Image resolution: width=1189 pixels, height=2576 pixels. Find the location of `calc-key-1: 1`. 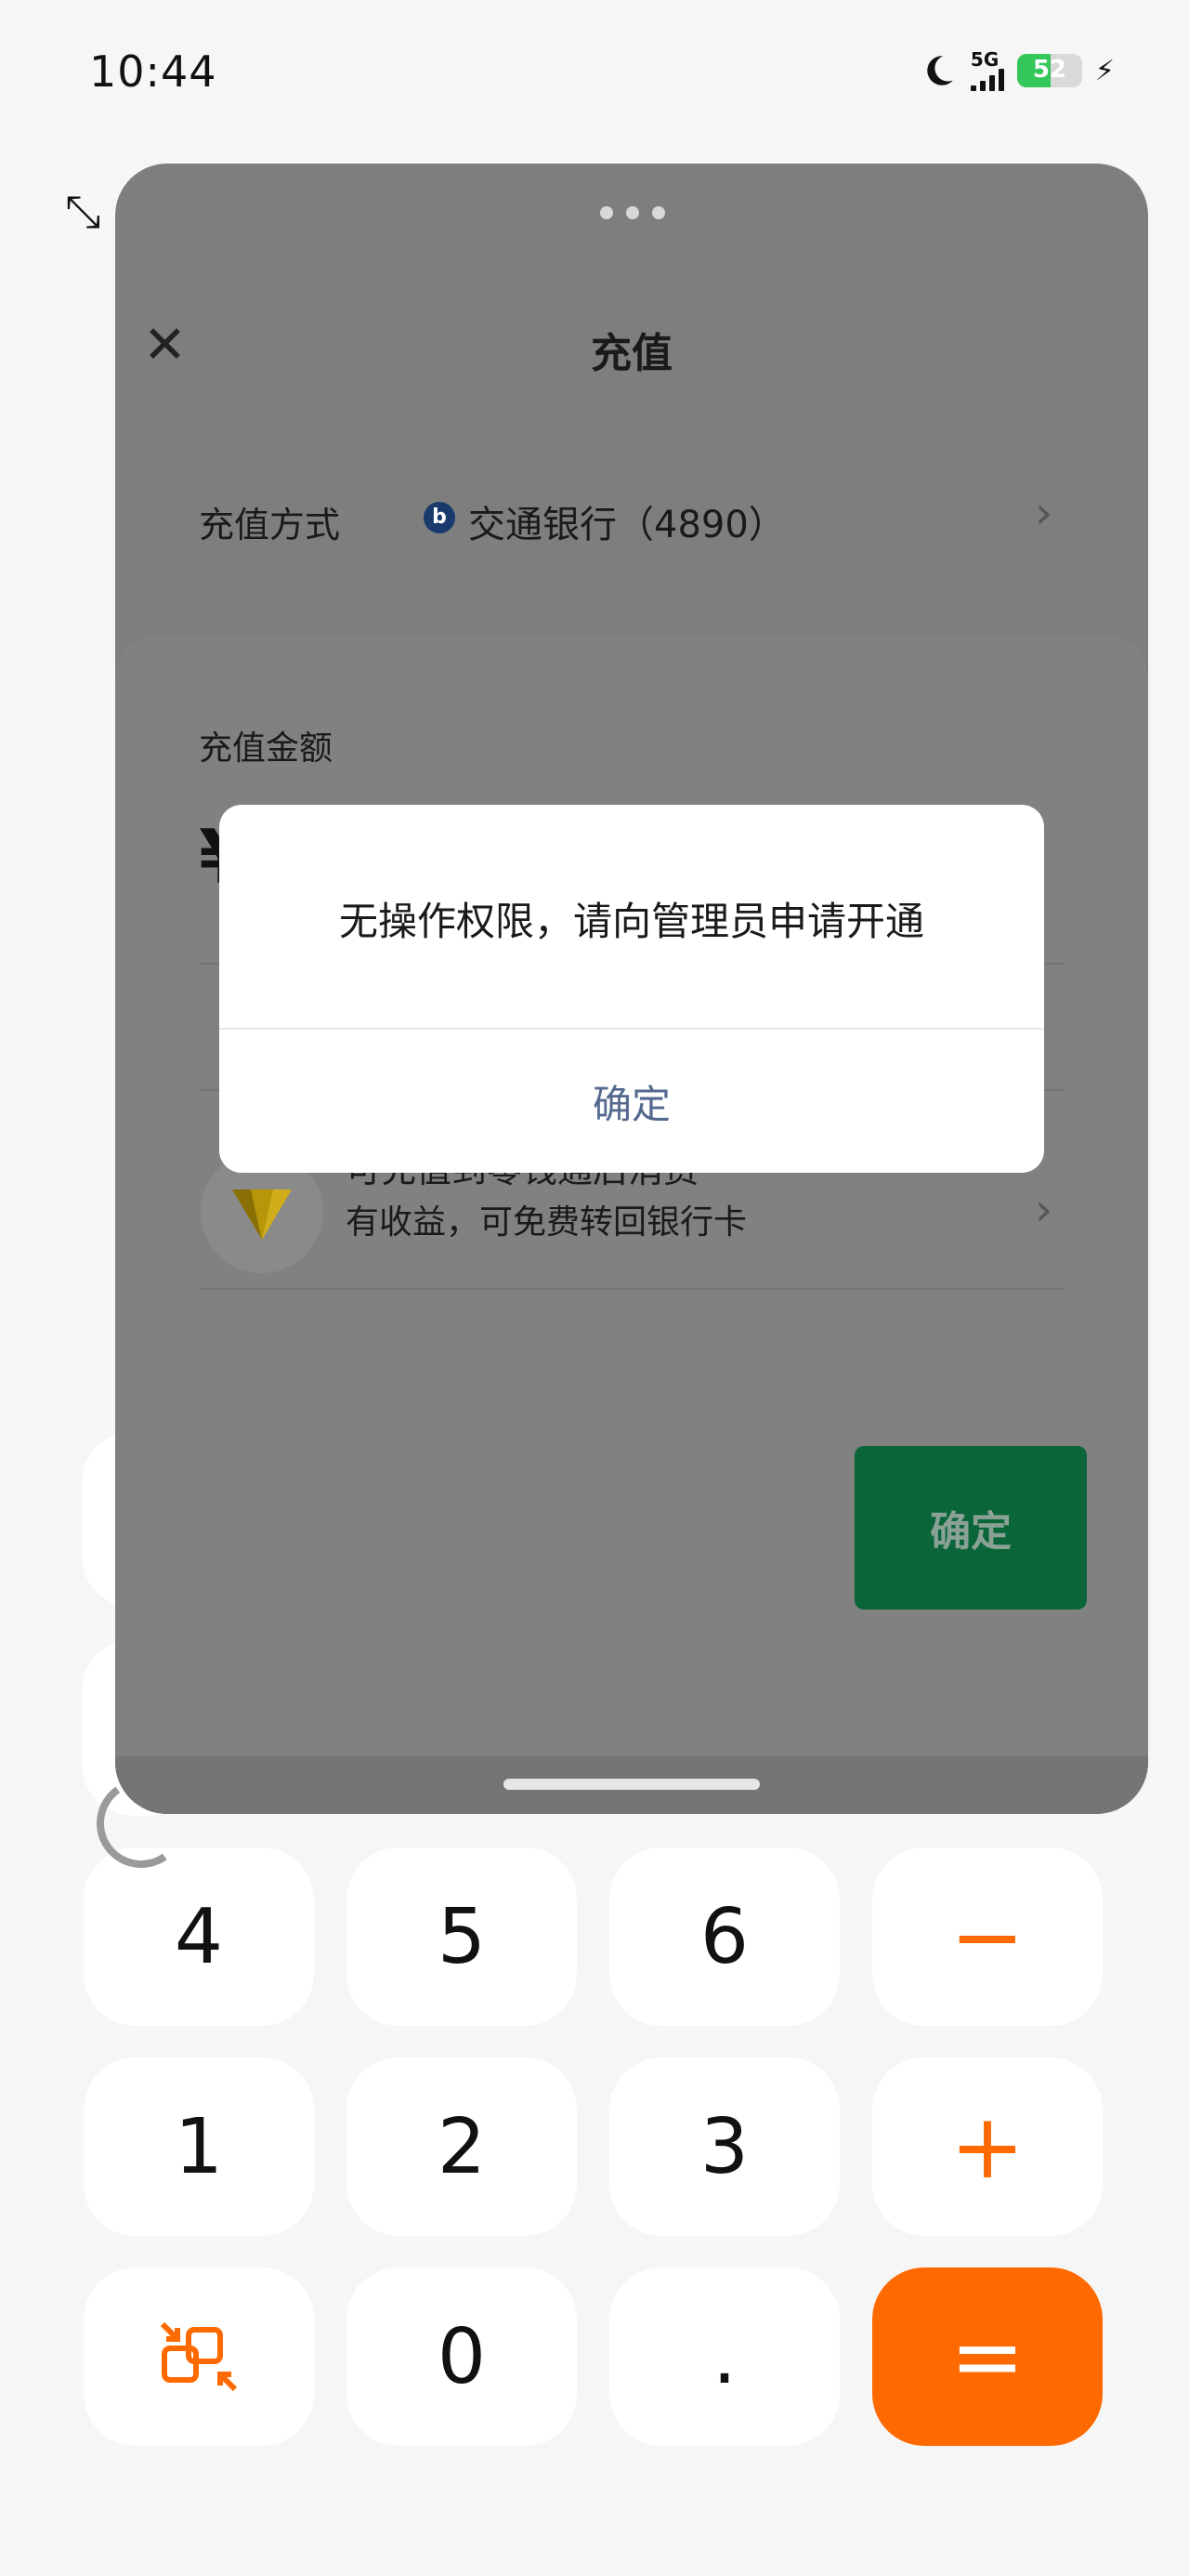

calc-key-1: 1 is located at coordinates (199, 2146).